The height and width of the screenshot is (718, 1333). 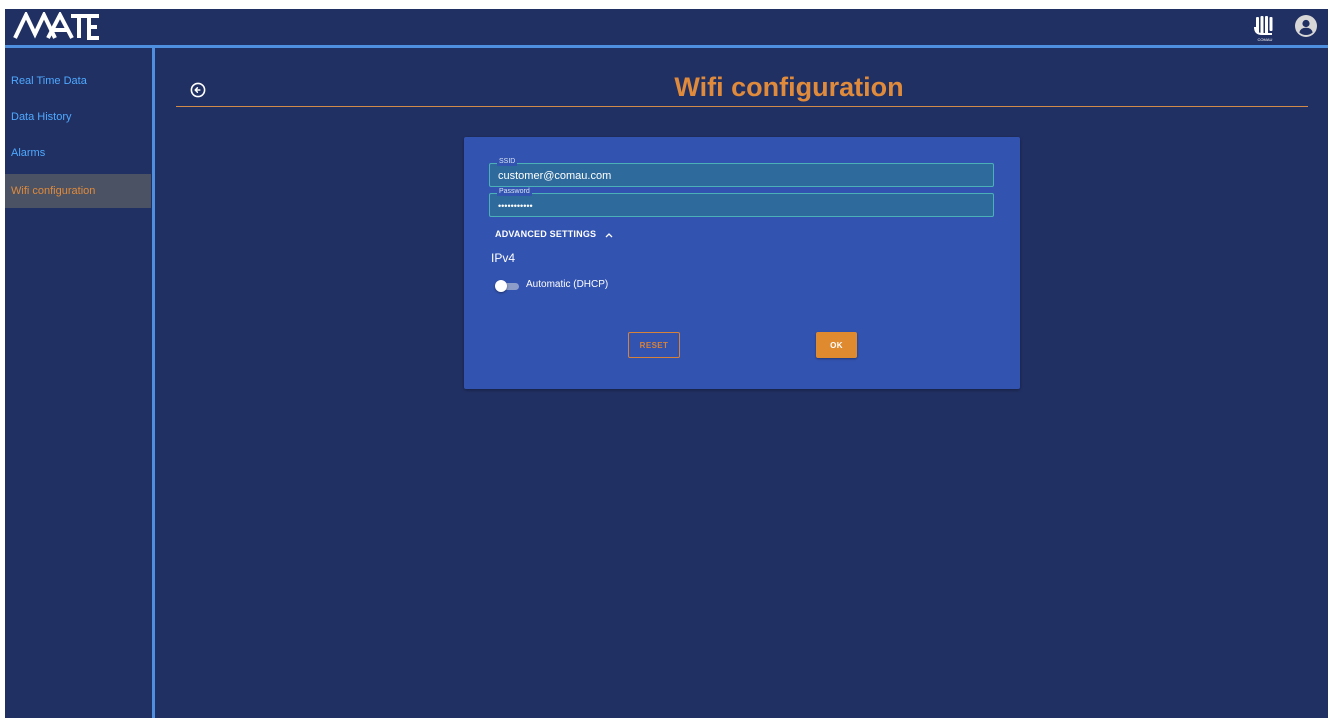 I want to click on ok-button: OK, so click(x=836, y=345).